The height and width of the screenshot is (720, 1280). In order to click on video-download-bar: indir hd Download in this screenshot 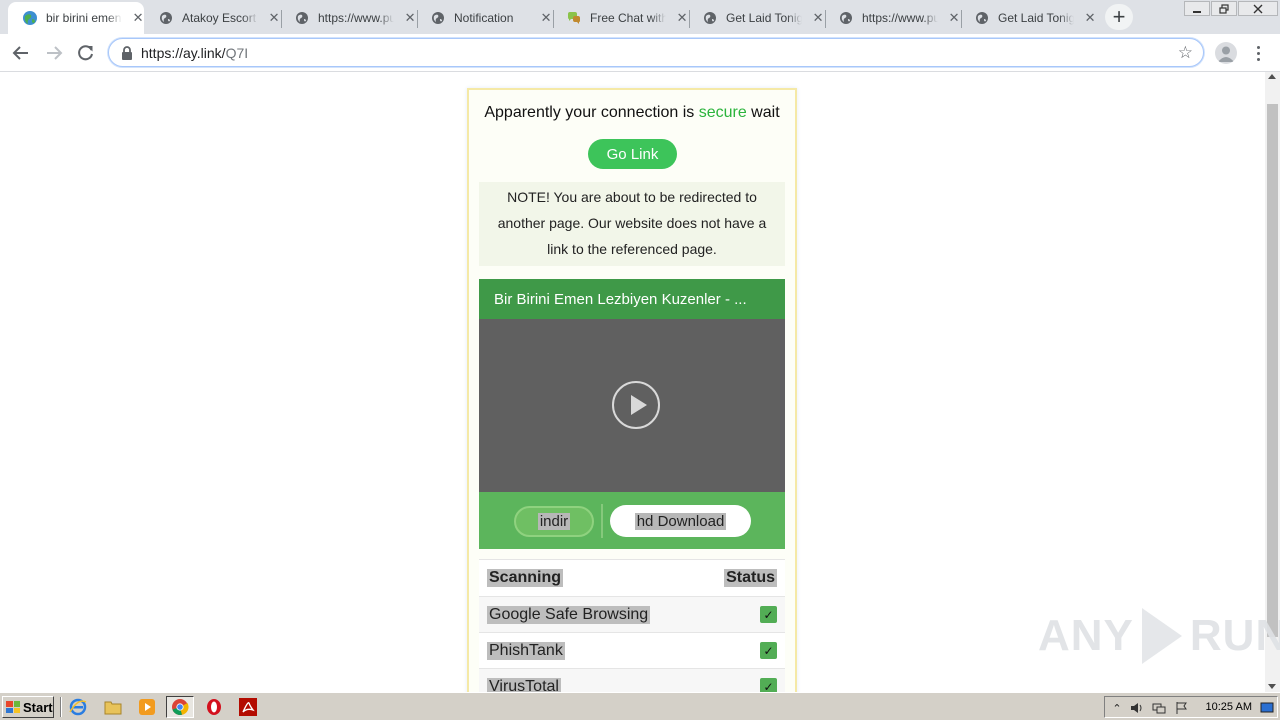, I will do `click(632, 520)`.